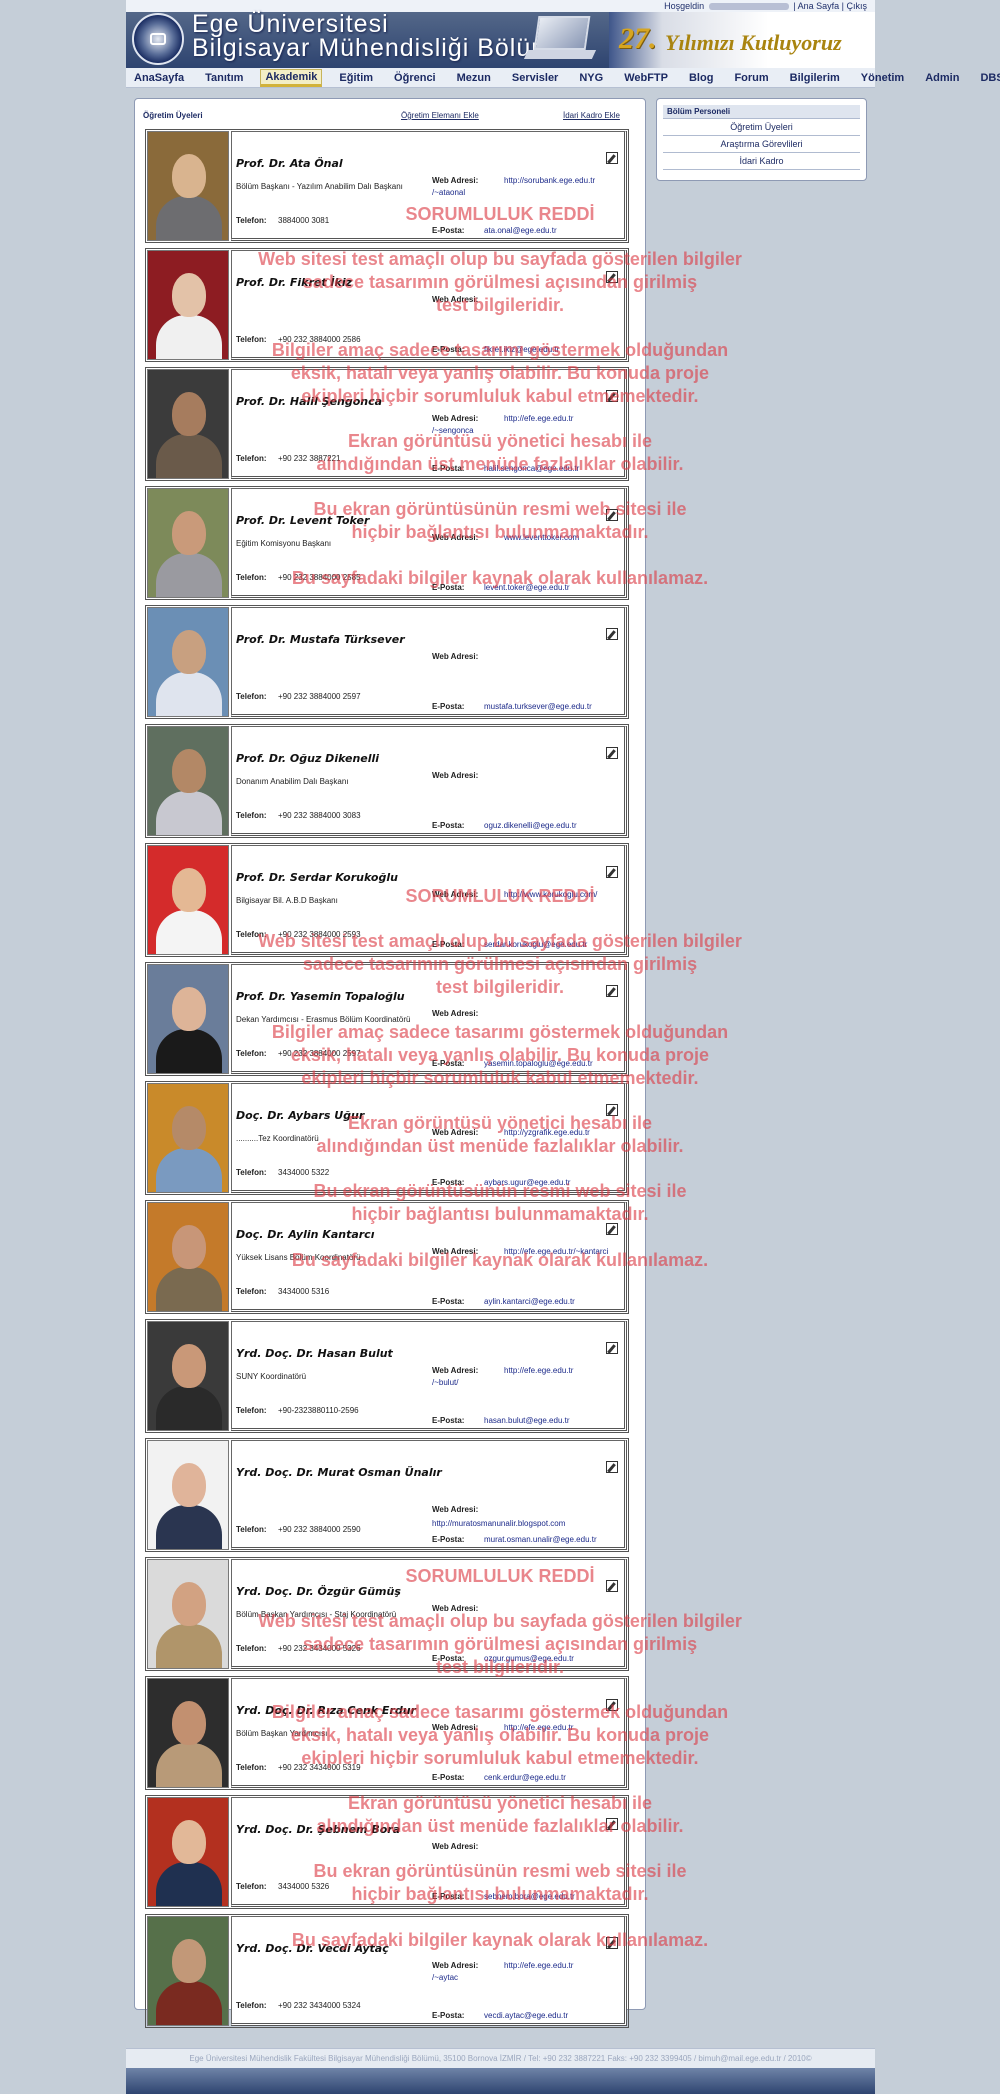  I want to click on staff-role: Eğitim Komisyonu Başkanı, so click(284, 543).